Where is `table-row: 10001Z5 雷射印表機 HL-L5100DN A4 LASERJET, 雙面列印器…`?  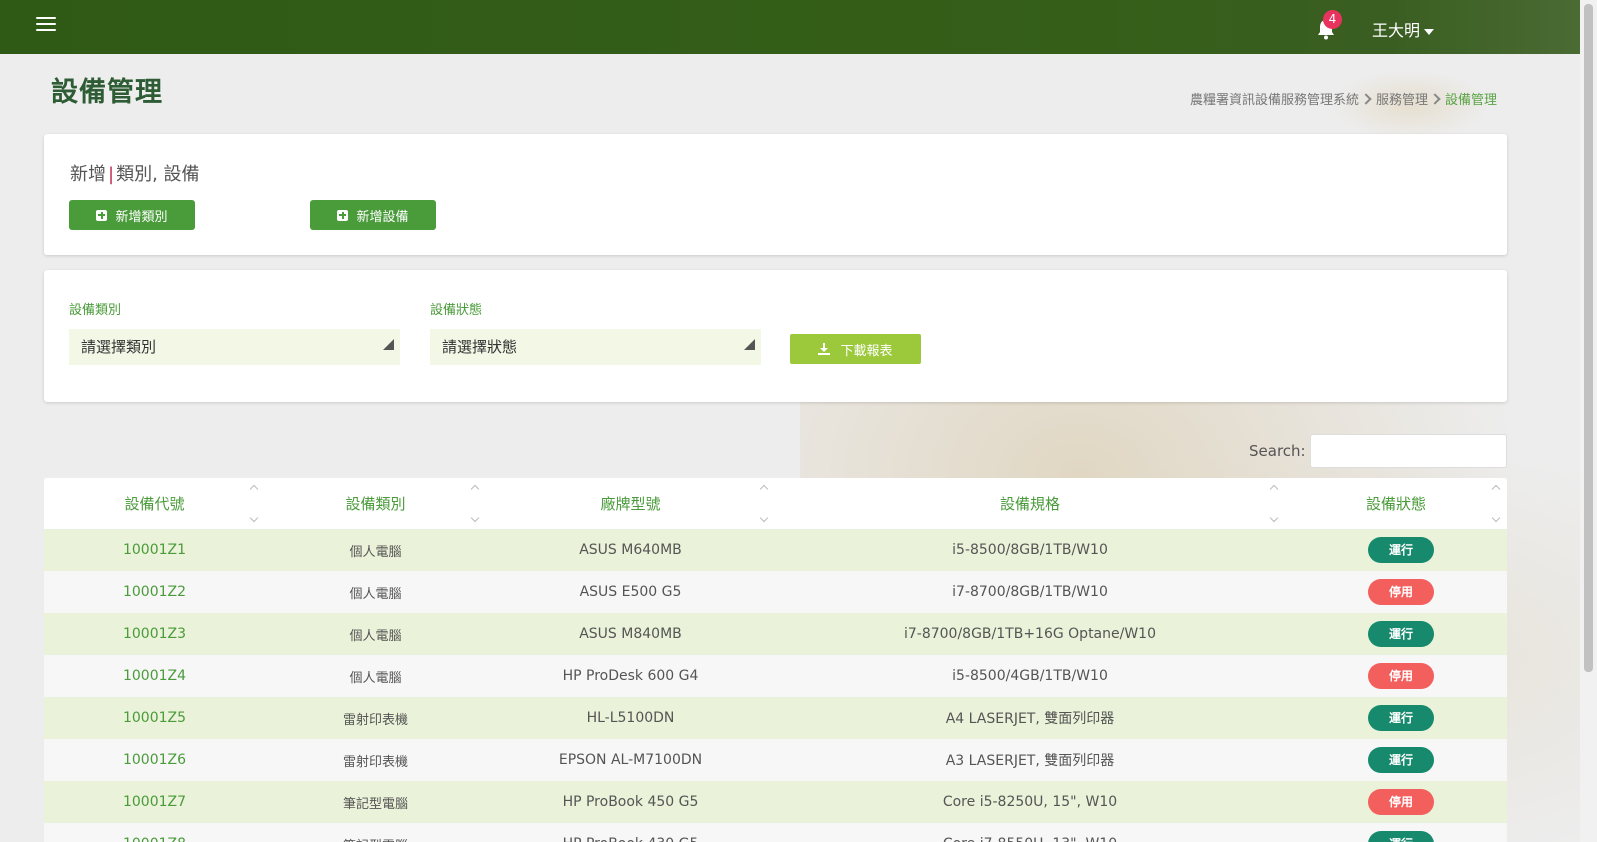 table-row: 10001Z5 雷射印表機 HL-L5100DN A4 LASERJET, 雙面列印器… is located at coordinates (775, 718).